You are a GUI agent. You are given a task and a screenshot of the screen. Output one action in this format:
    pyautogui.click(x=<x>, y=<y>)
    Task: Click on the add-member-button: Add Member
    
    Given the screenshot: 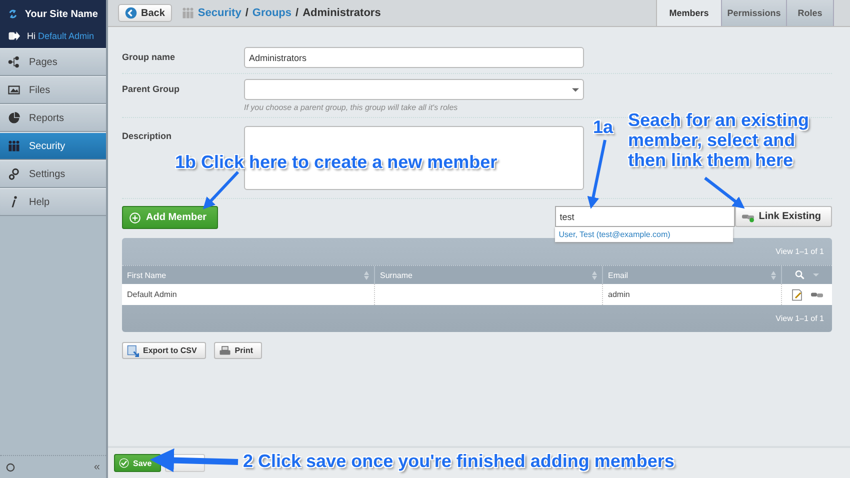 What is the action you would take?
    pyautogui.click(x=170, y=217)
    